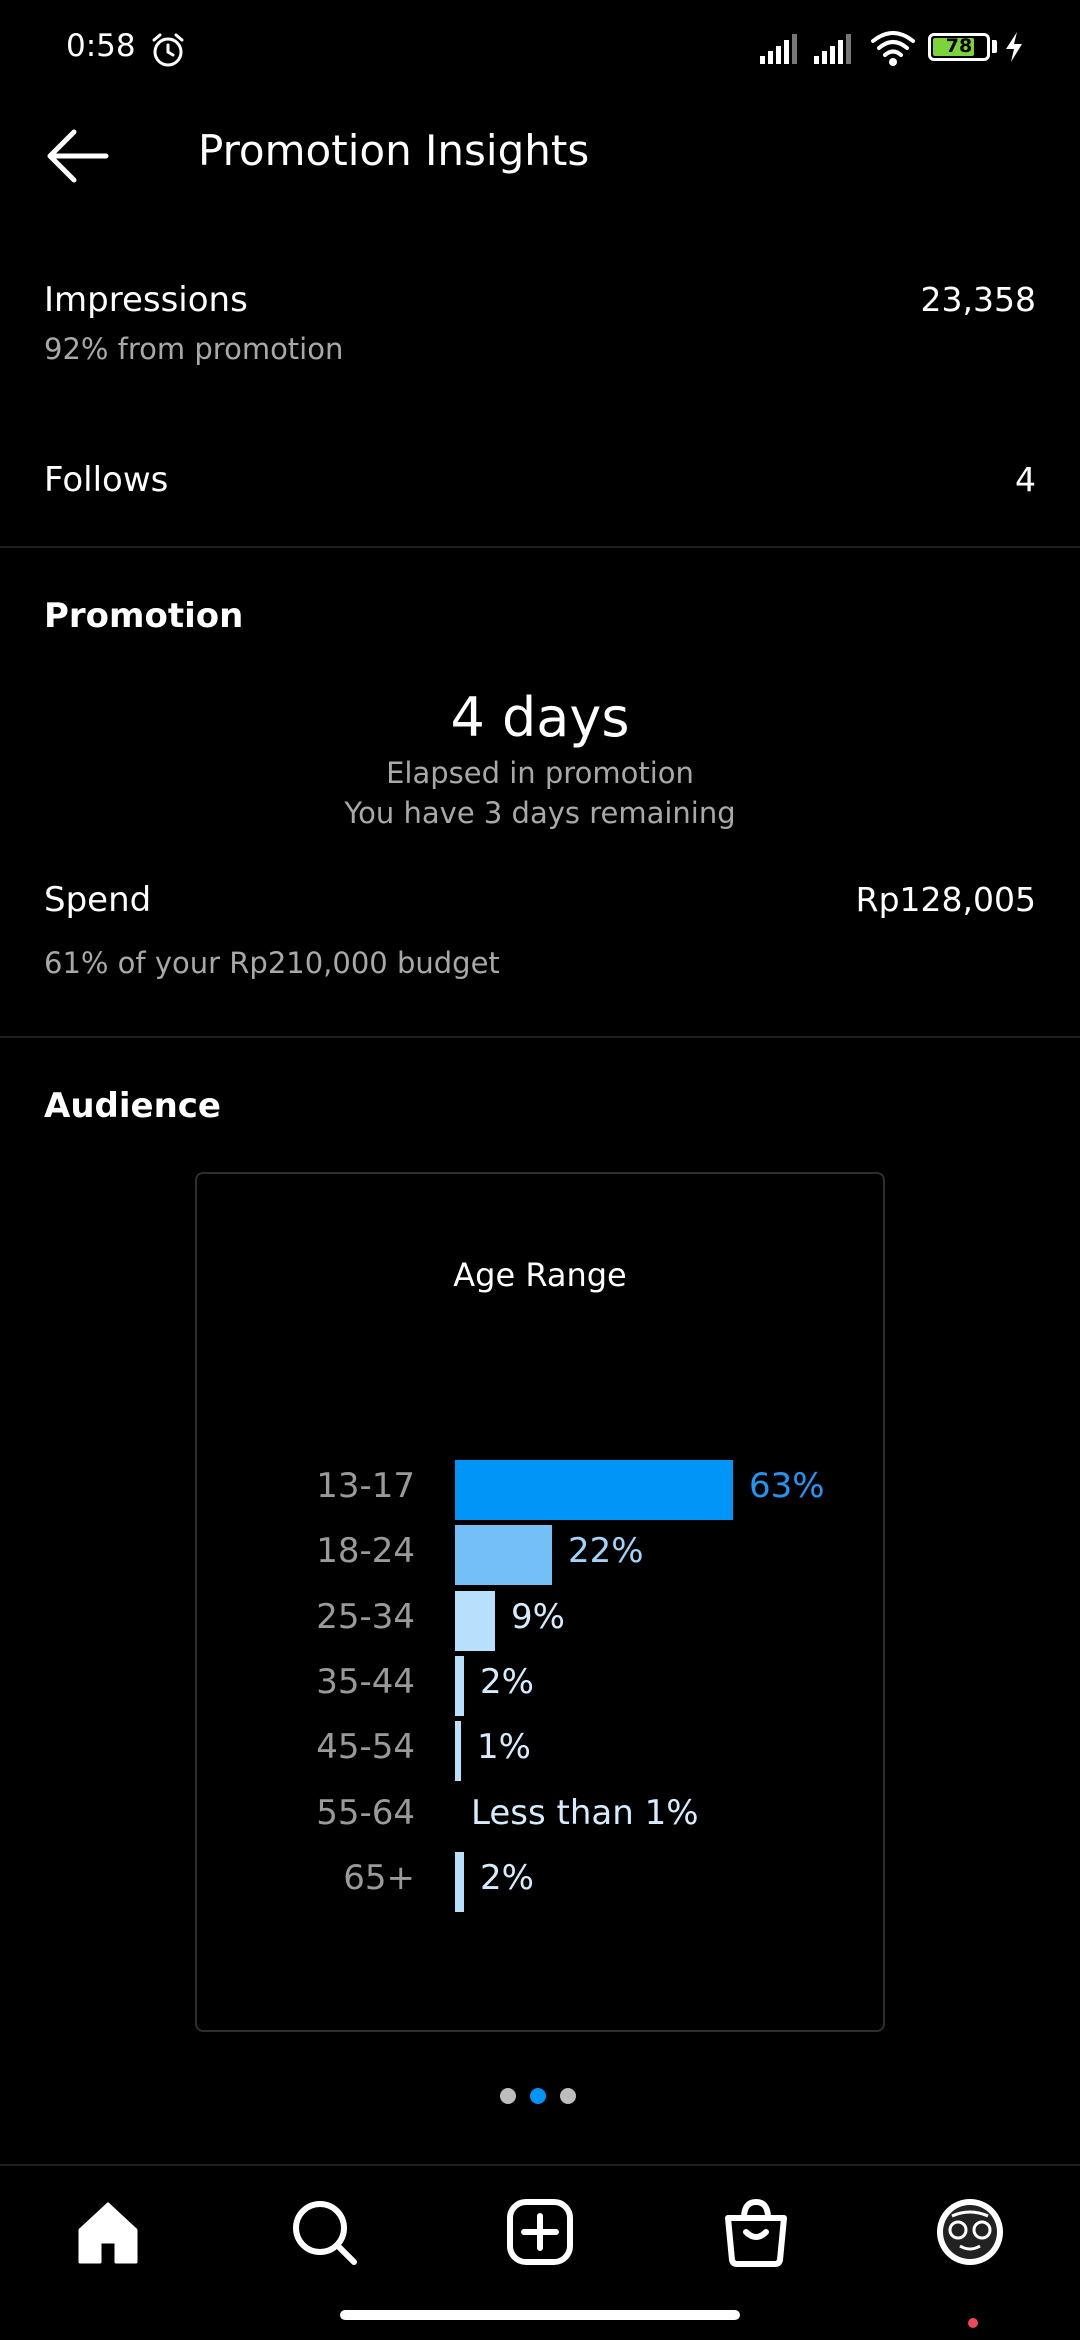 This screenshot has height=2340, width=1080. Describe the element at coordinates (77, 156) in the screenshot. I see `back-arrow-icon` at that location.